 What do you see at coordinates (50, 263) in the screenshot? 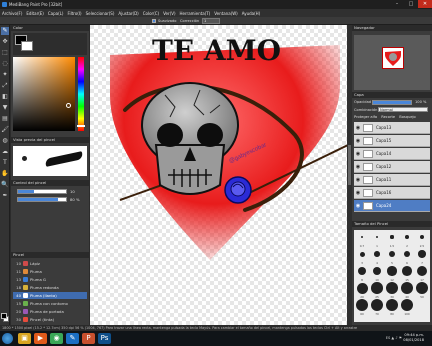
I see `brush-list-item: 10 Lápiz` at bounding box center [50, 263].